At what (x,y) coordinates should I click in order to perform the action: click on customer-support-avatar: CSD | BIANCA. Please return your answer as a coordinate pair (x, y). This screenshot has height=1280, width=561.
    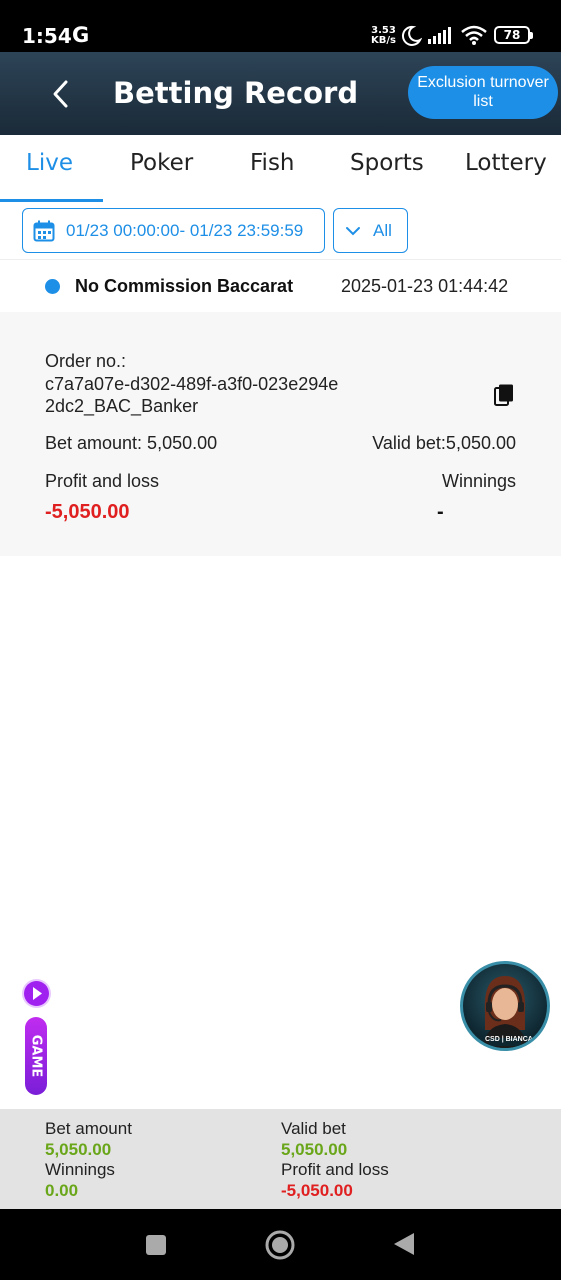
    Looking at the image, I should click on (505, 1006).